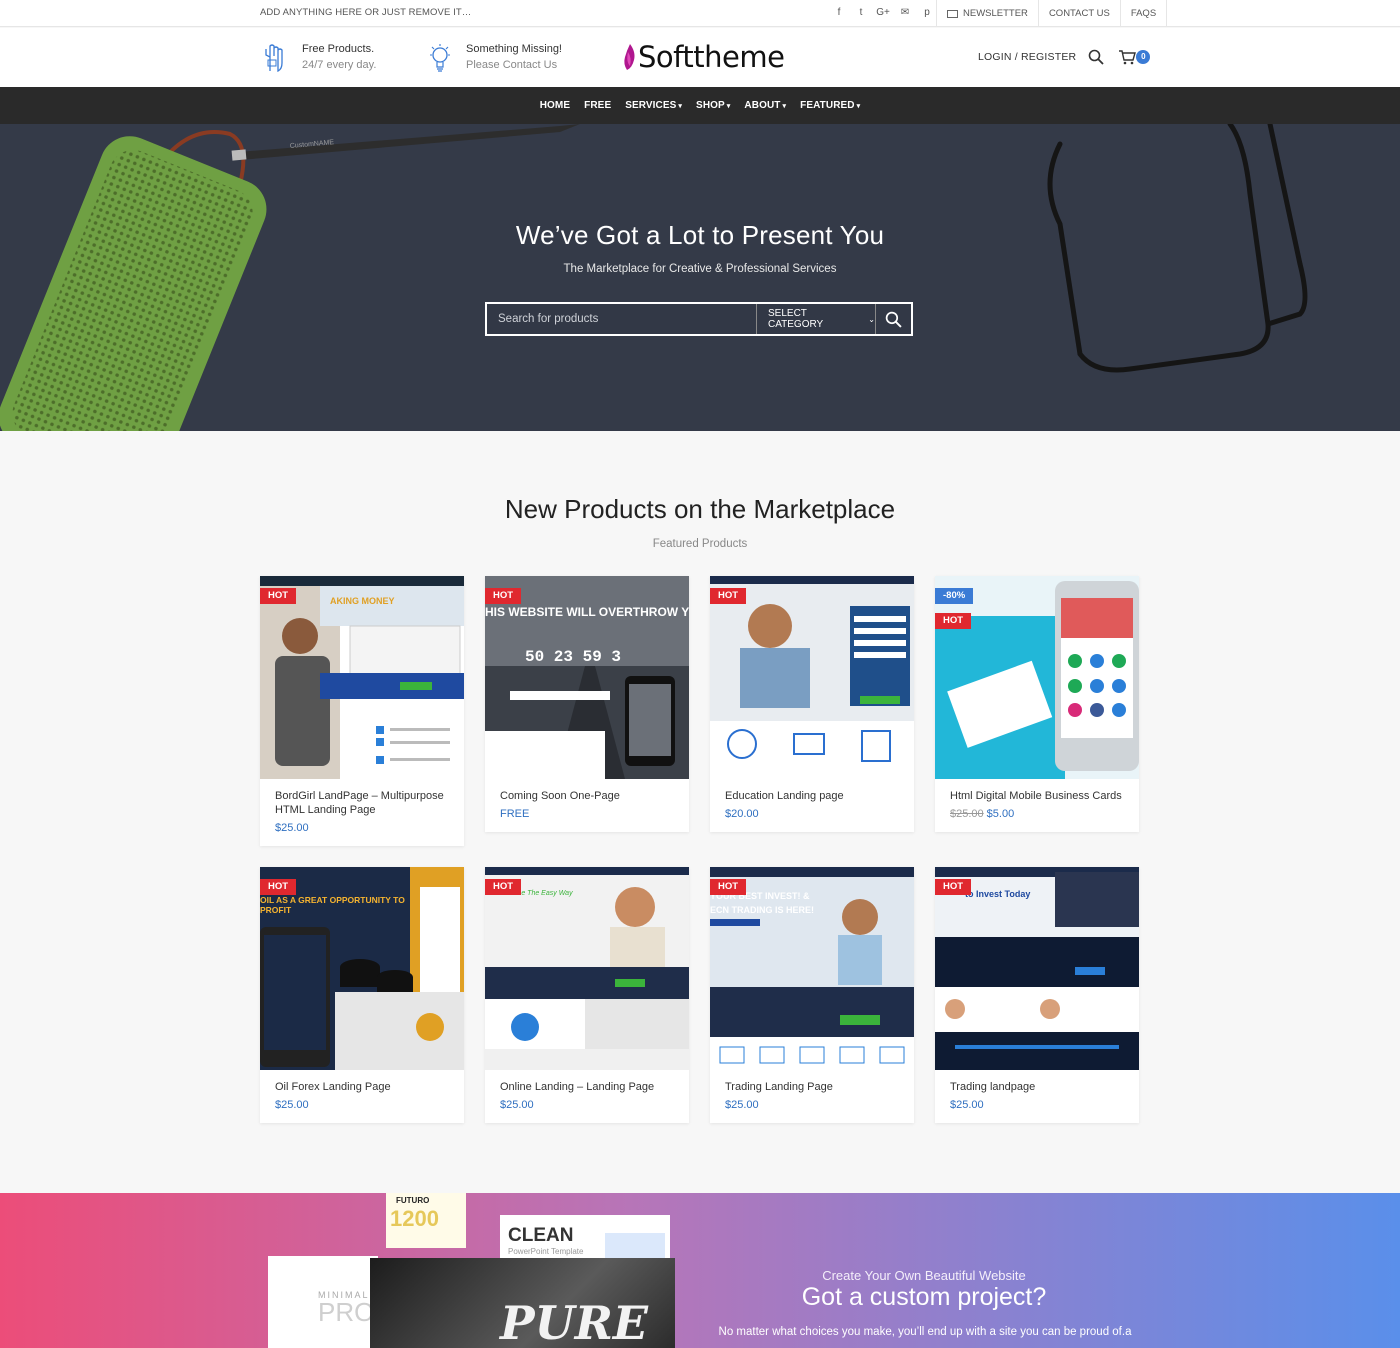  I want to click on nav-item-free: FREE, so click(597, 105).